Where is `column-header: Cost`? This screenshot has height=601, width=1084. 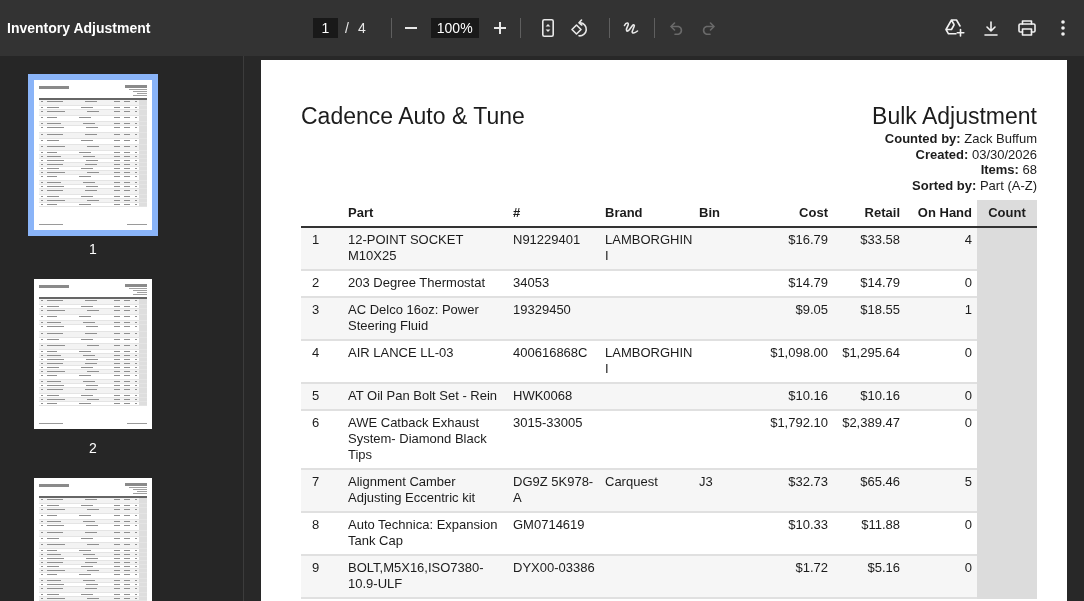
column-header: Cost is located at coordinates (813, 213).